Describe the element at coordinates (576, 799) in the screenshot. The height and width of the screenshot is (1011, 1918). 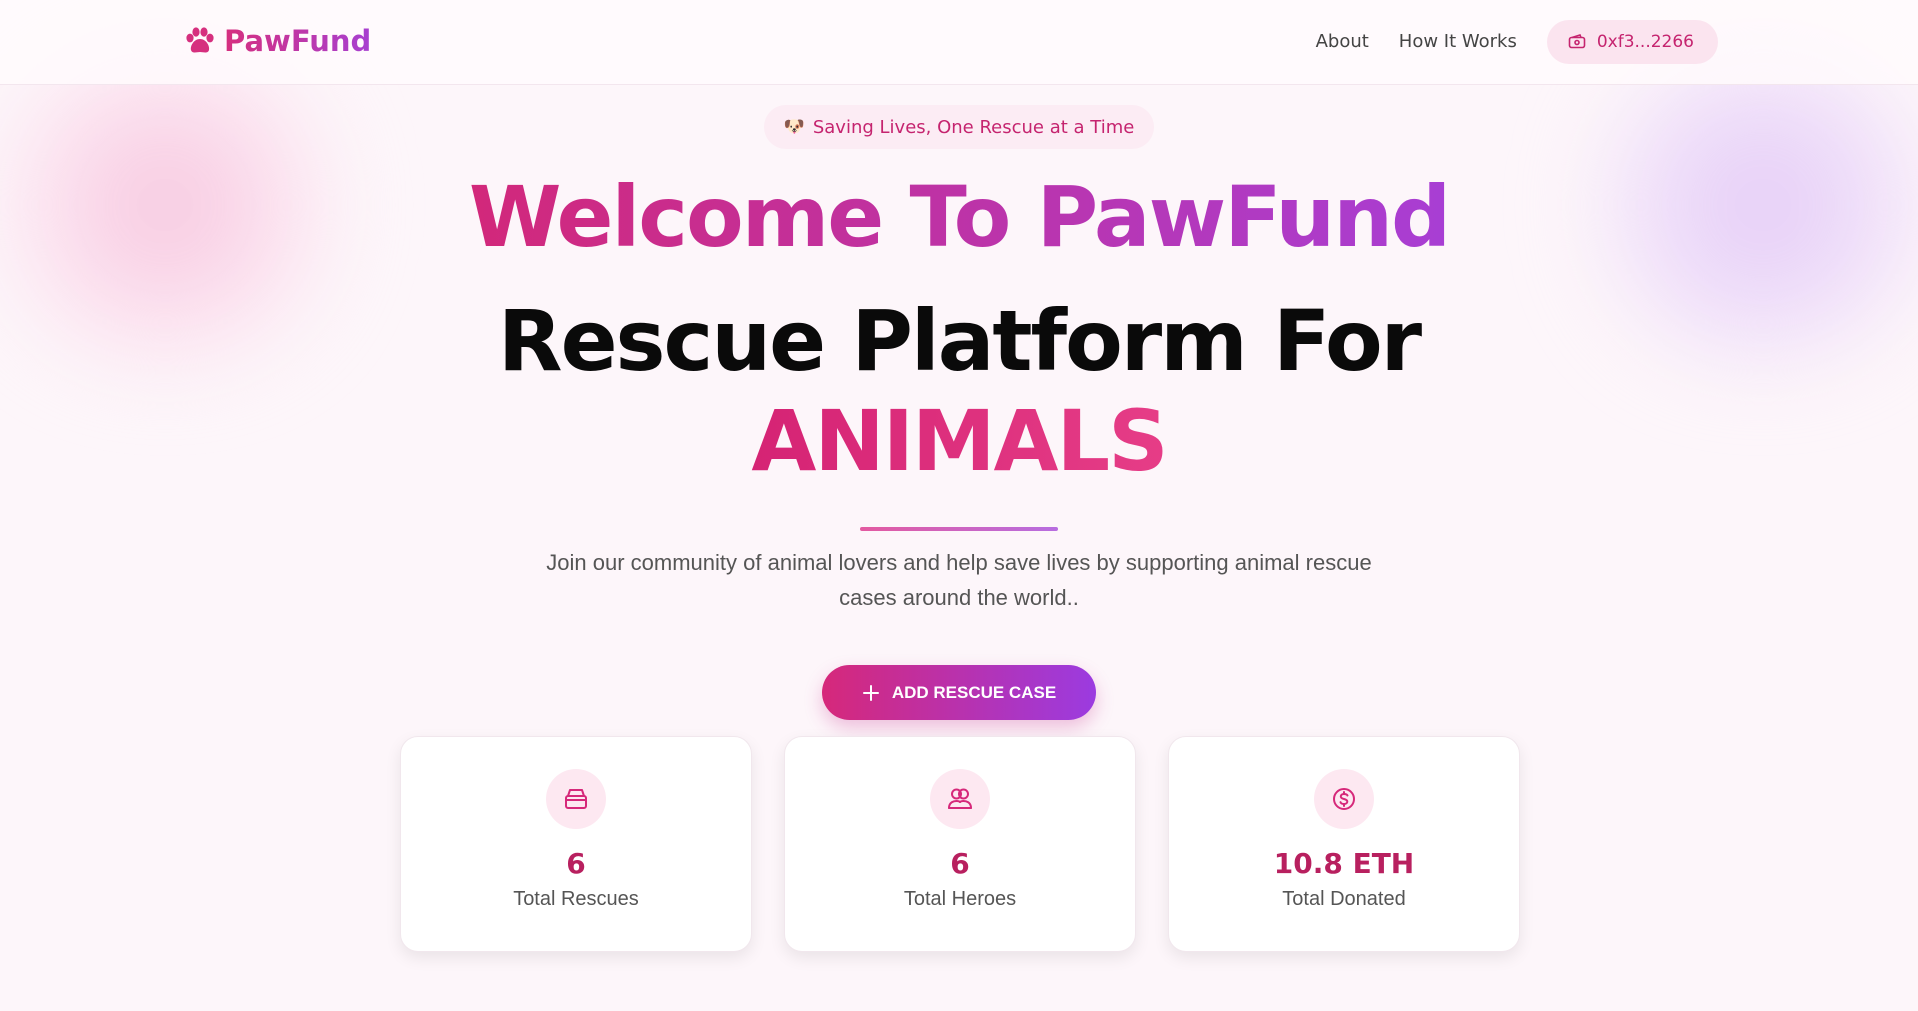
I see `box-icon` at that location.